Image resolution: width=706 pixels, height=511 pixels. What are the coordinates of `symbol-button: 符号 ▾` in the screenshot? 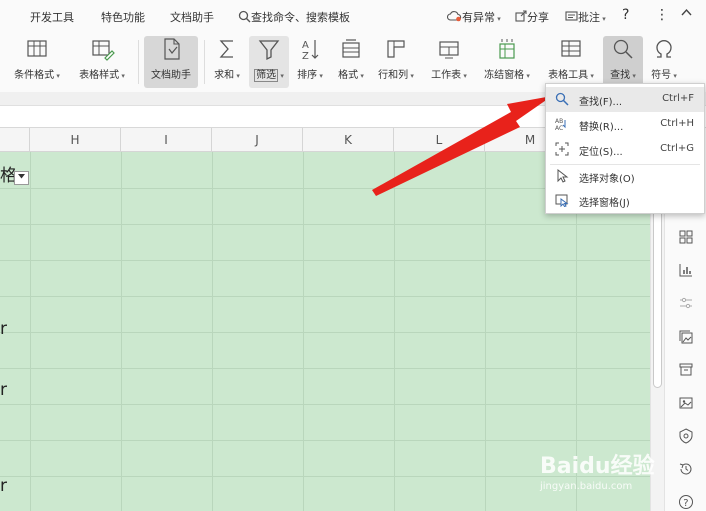 It's located at (664, 62).